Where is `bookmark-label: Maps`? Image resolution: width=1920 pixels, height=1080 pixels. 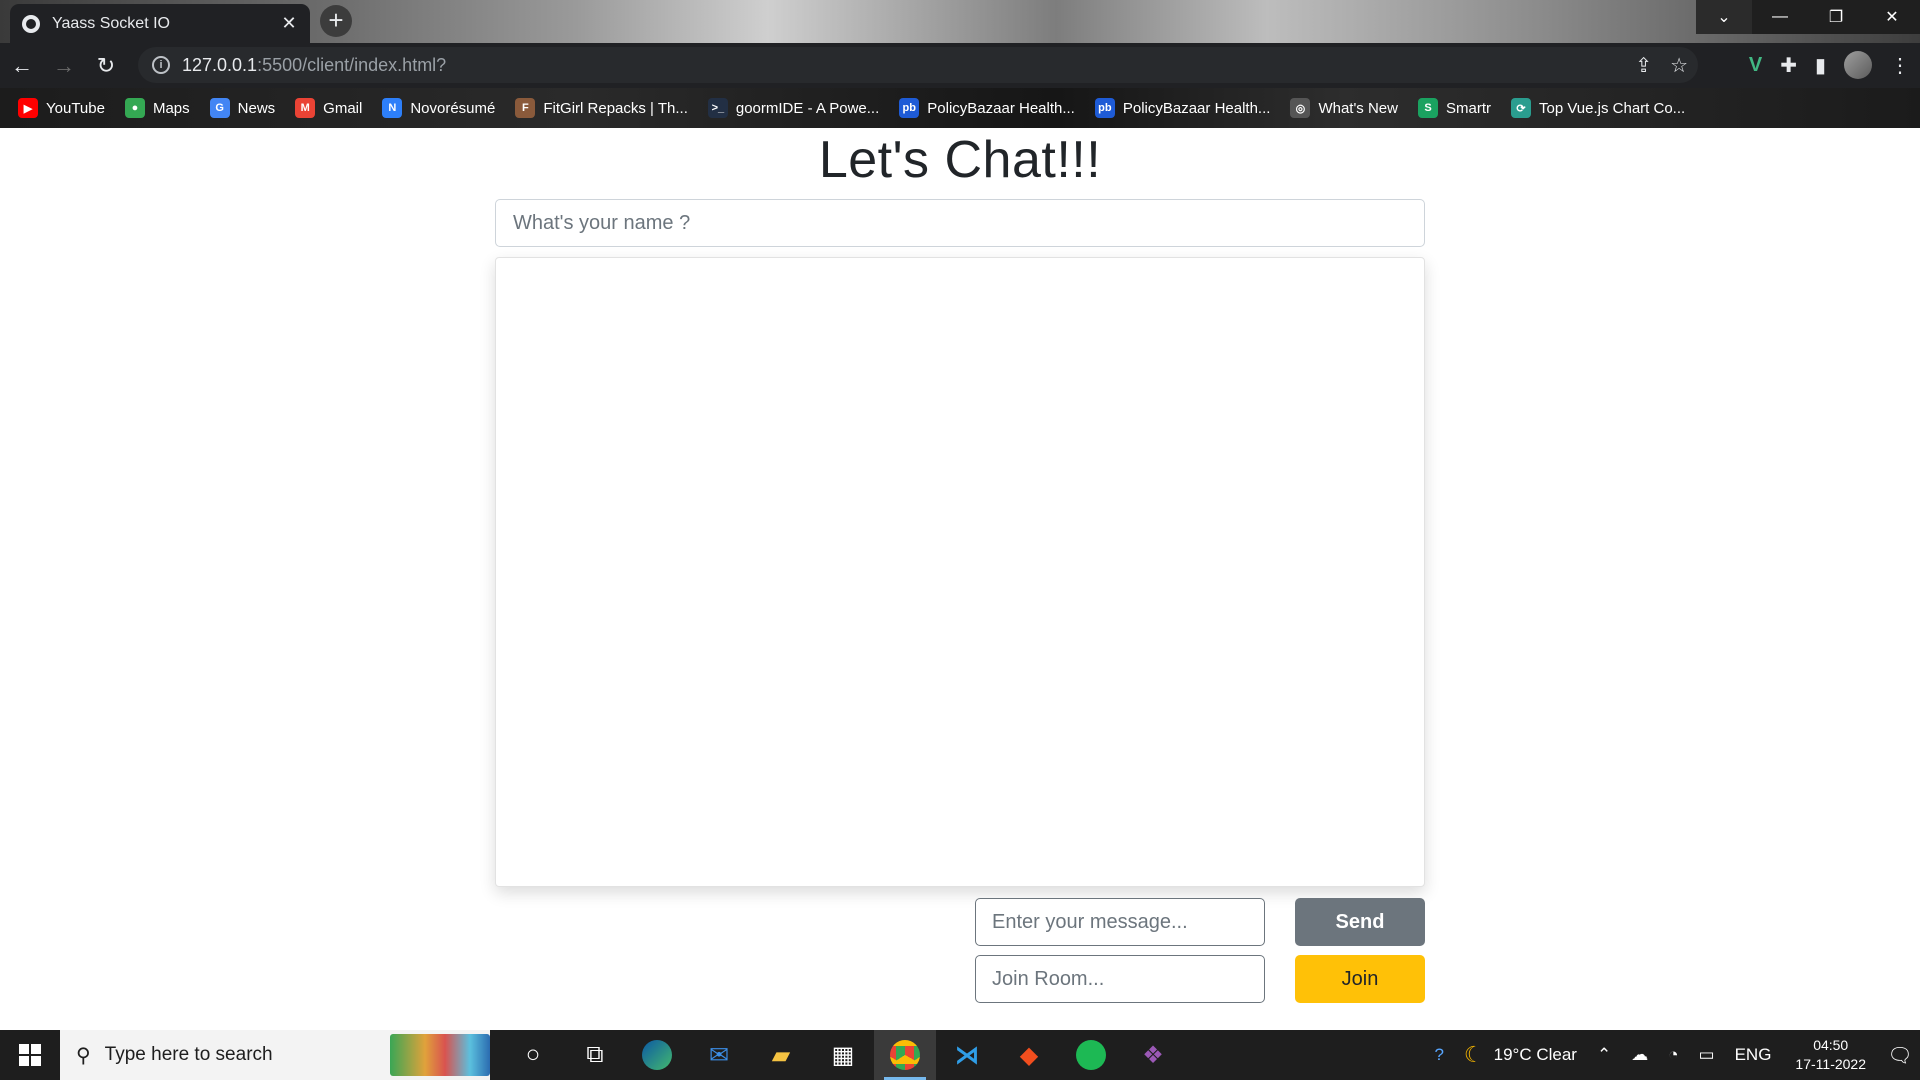
bookmark-label: Maps is located at coordinates (171, 108).